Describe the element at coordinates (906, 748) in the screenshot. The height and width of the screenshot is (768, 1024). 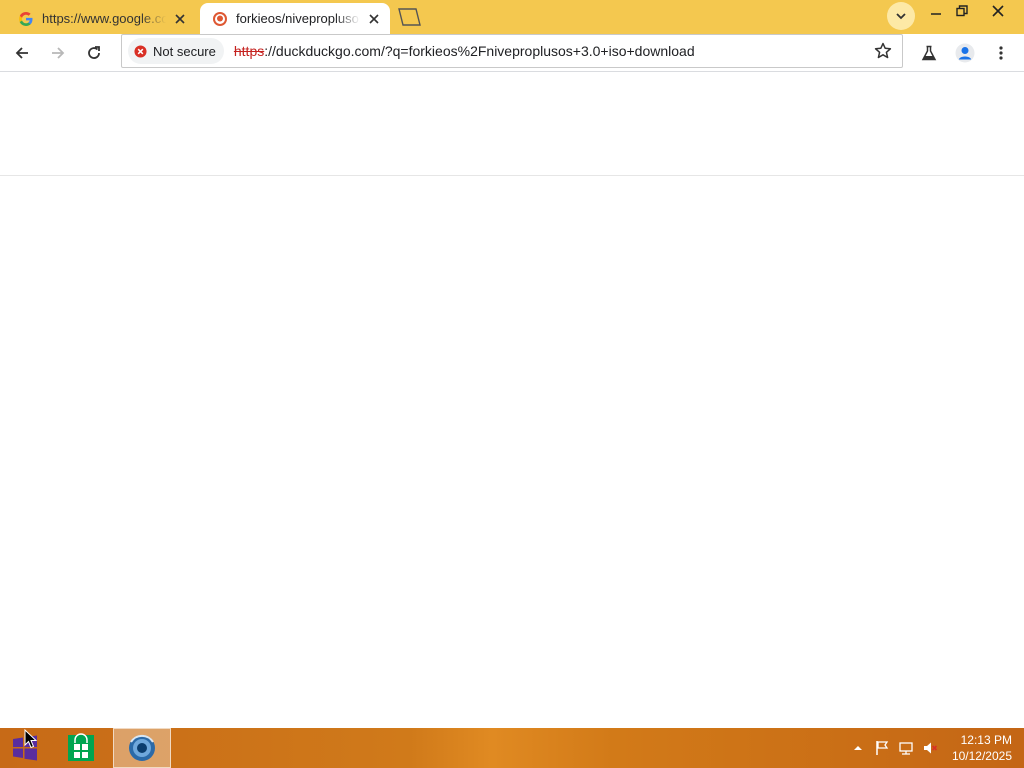
I see `network-icon` at that location.